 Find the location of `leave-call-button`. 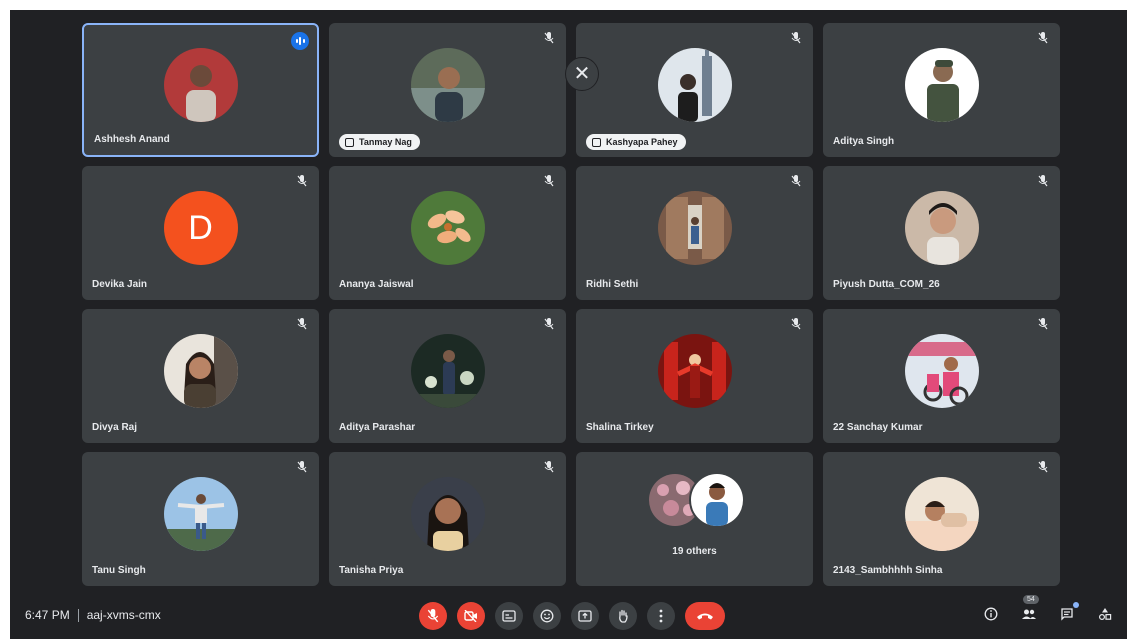

leave-call-button is located at coordinates (705, 616).